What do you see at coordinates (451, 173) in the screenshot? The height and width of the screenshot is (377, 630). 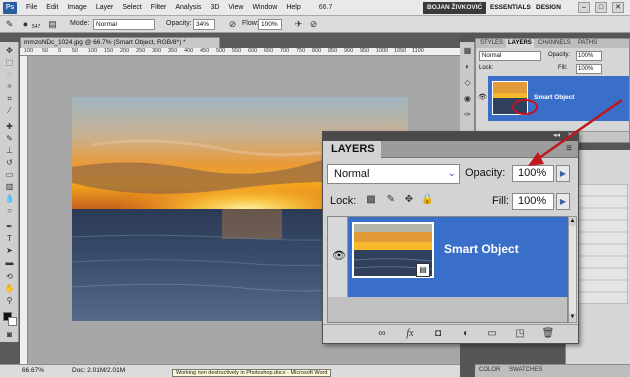 I see `chevron-down-icon: ⌄` at bounding box center [451, 173].